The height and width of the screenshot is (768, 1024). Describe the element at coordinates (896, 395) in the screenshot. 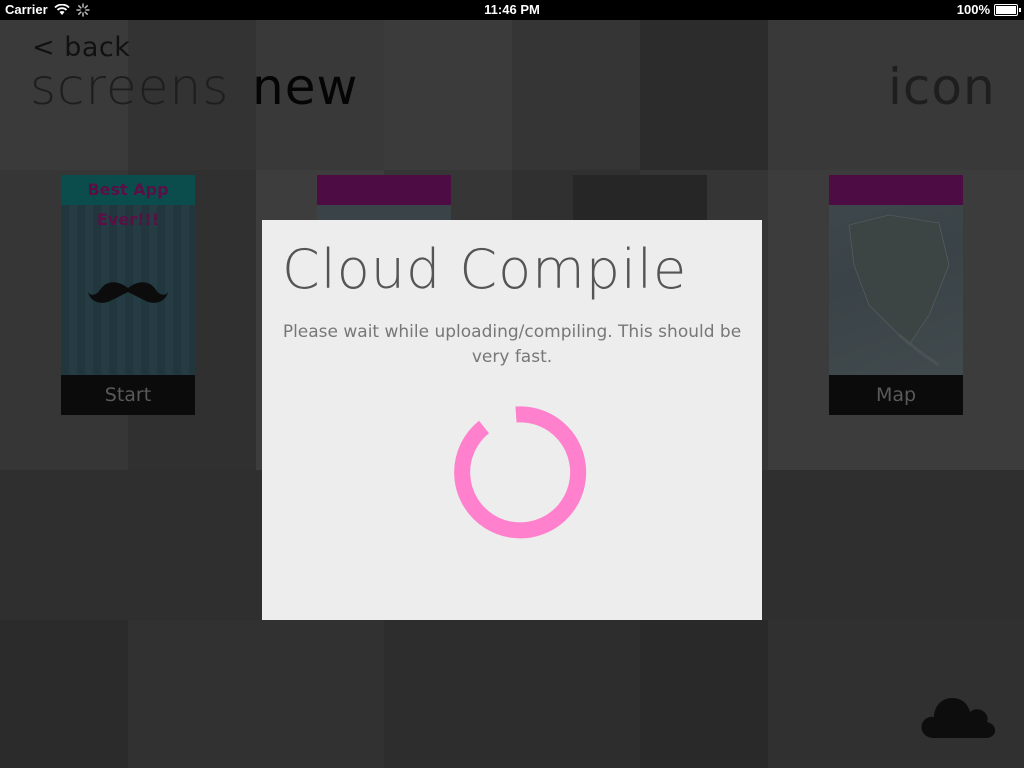

I see `screen-card-label: Map` at that location.